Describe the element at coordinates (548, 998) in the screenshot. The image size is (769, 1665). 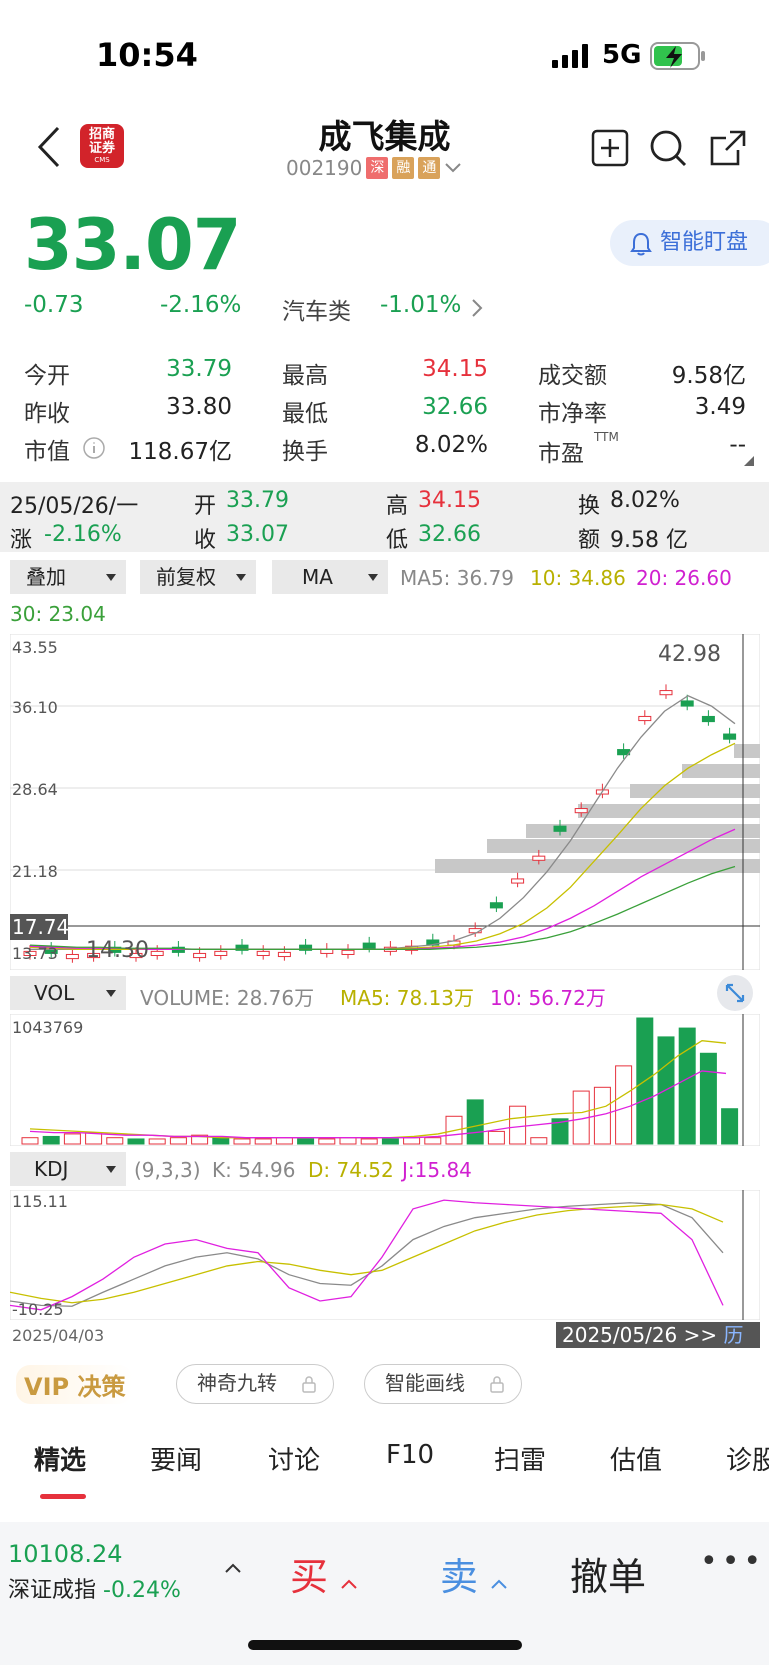
I see `vol-ma10-value: 10: 56.72万` at that location.